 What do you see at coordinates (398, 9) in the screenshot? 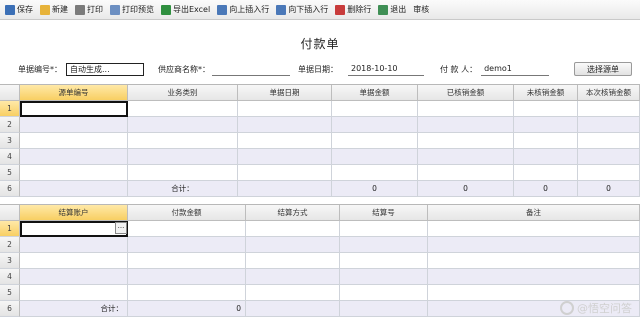
I see `exit-button-label: 退出` at bounding box center [398, 9].